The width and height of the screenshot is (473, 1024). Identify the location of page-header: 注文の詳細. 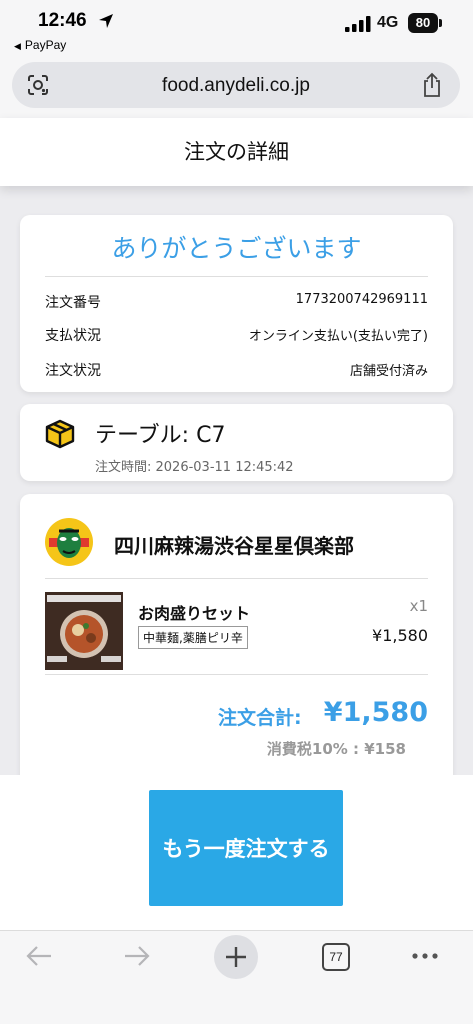
(236, 152).